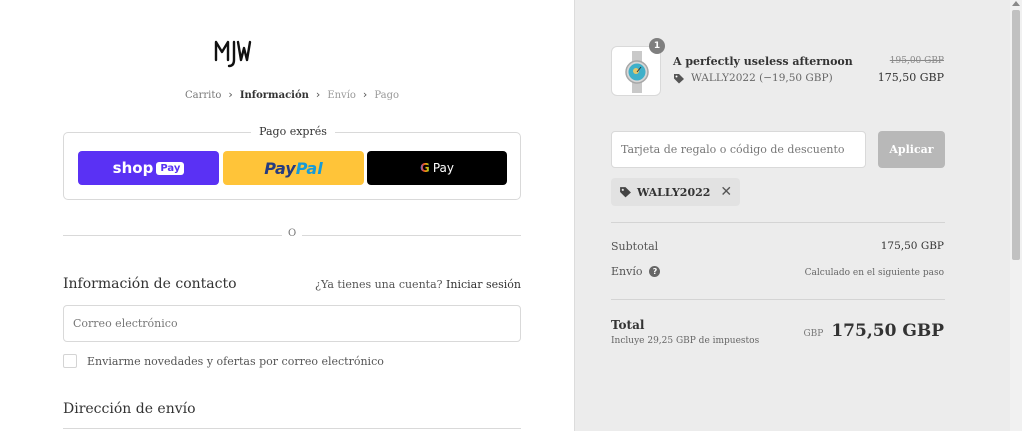 The width and height of the screenshot is (1022, 431). I want to click on account-prompt: ¿Ya tienes una cuenta? Iniciar sesión, so click(418, 284).